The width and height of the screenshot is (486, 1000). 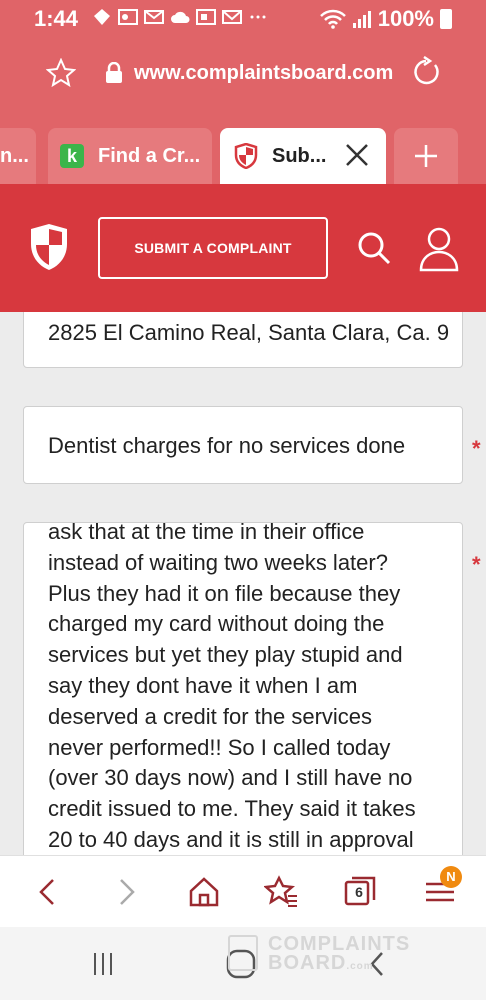 I want to click on user-icon, so click(x=439, y=249).